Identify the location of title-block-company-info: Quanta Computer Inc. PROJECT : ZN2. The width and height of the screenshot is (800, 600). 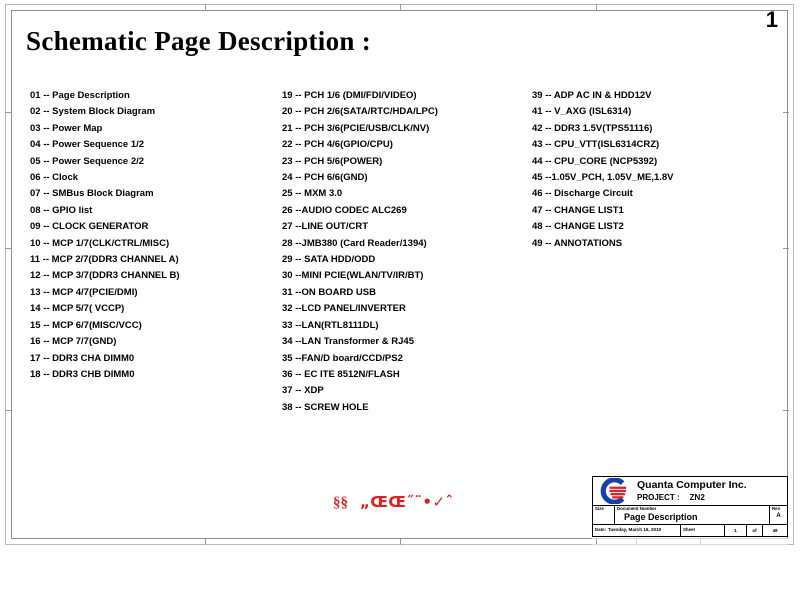
(711, 491).